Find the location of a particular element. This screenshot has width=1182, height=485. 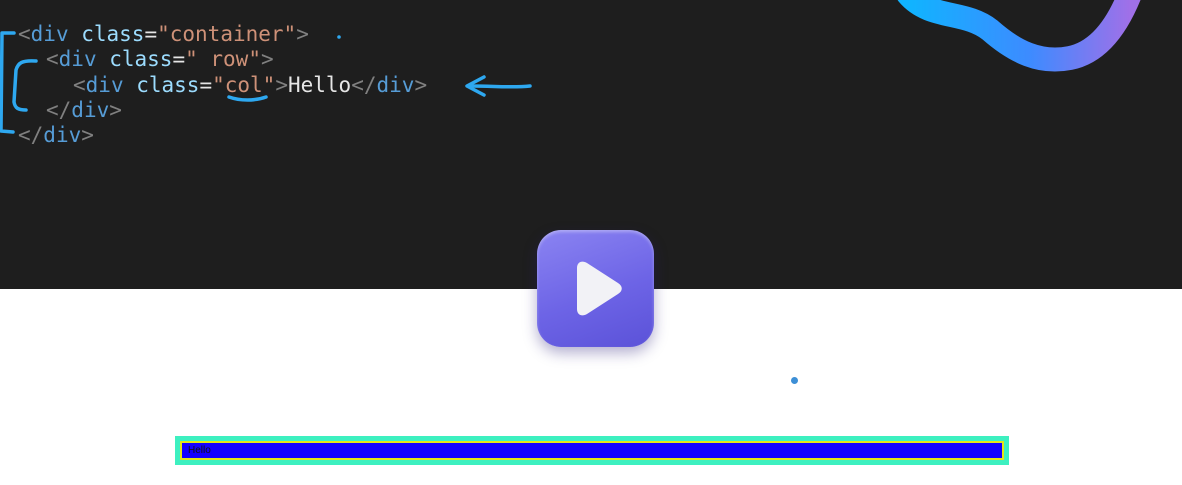

cursor-dot is located at coordinates (794, 380).